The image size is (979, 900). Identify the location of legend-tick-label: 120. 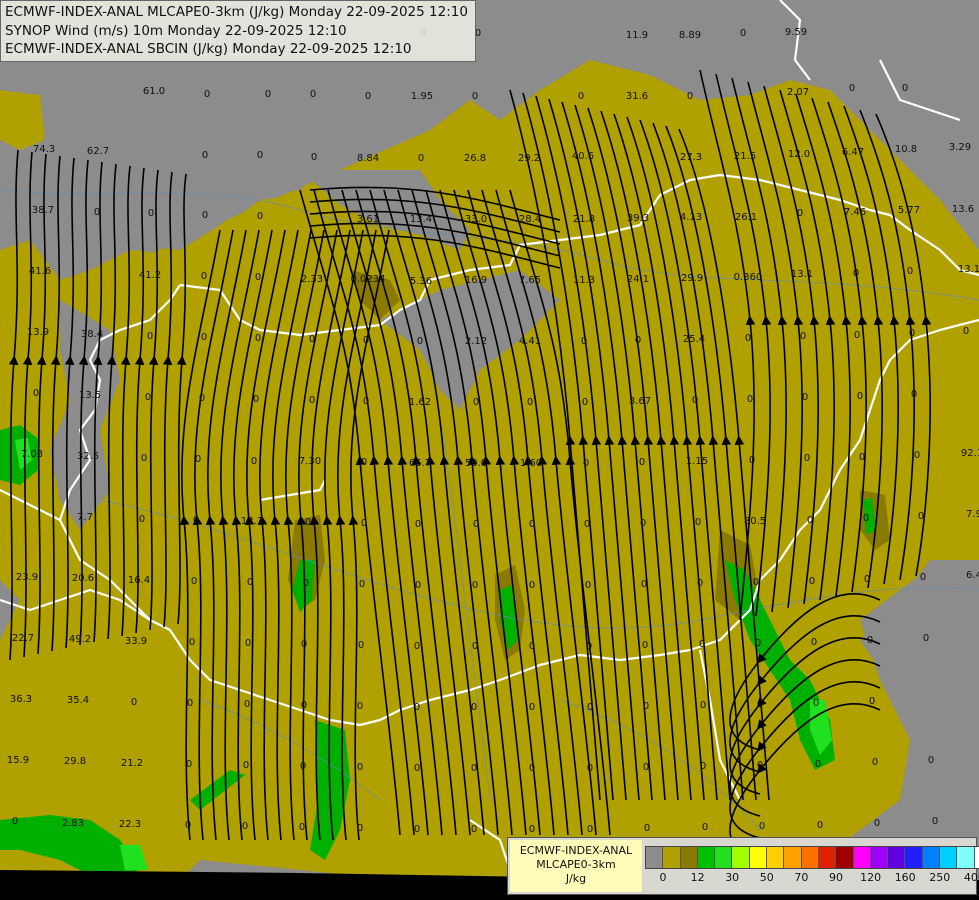
(871, 877).